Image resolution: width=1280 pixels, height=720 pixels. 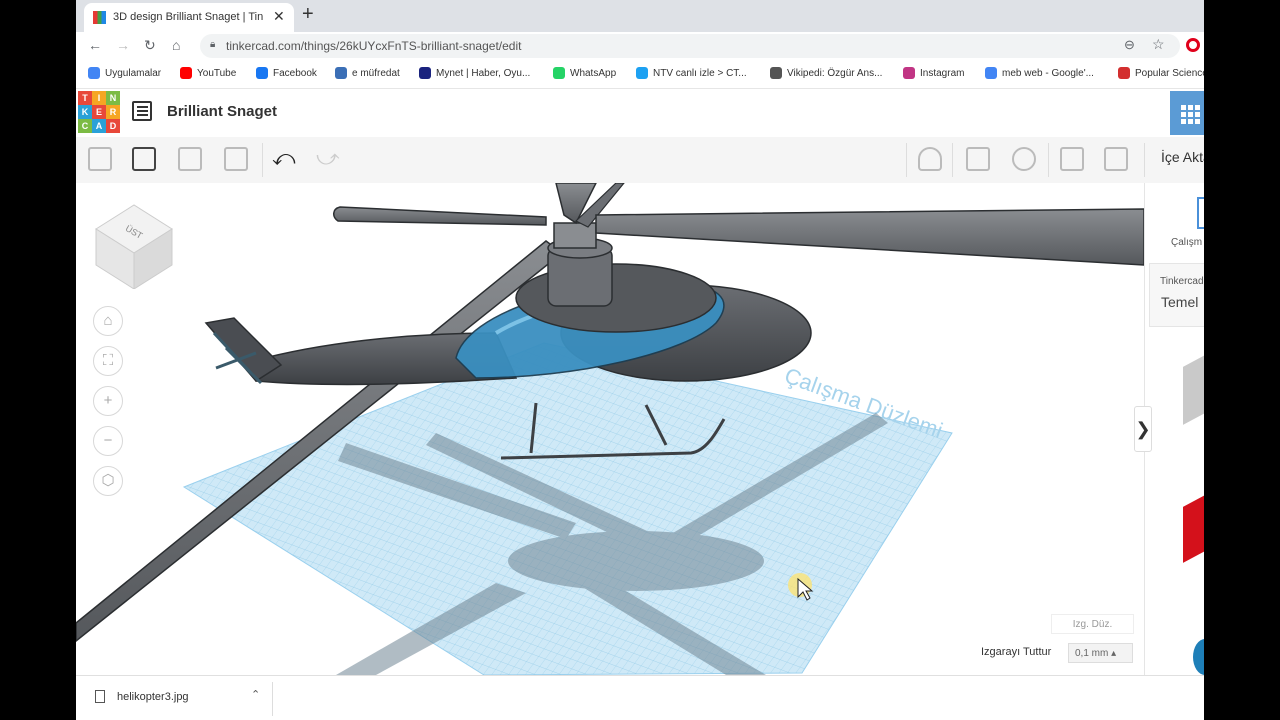 What do you see at coordinates (108, 481) in the screenshot?
I see `perspective-icon: ⬡` at bounding box center [108, 481].